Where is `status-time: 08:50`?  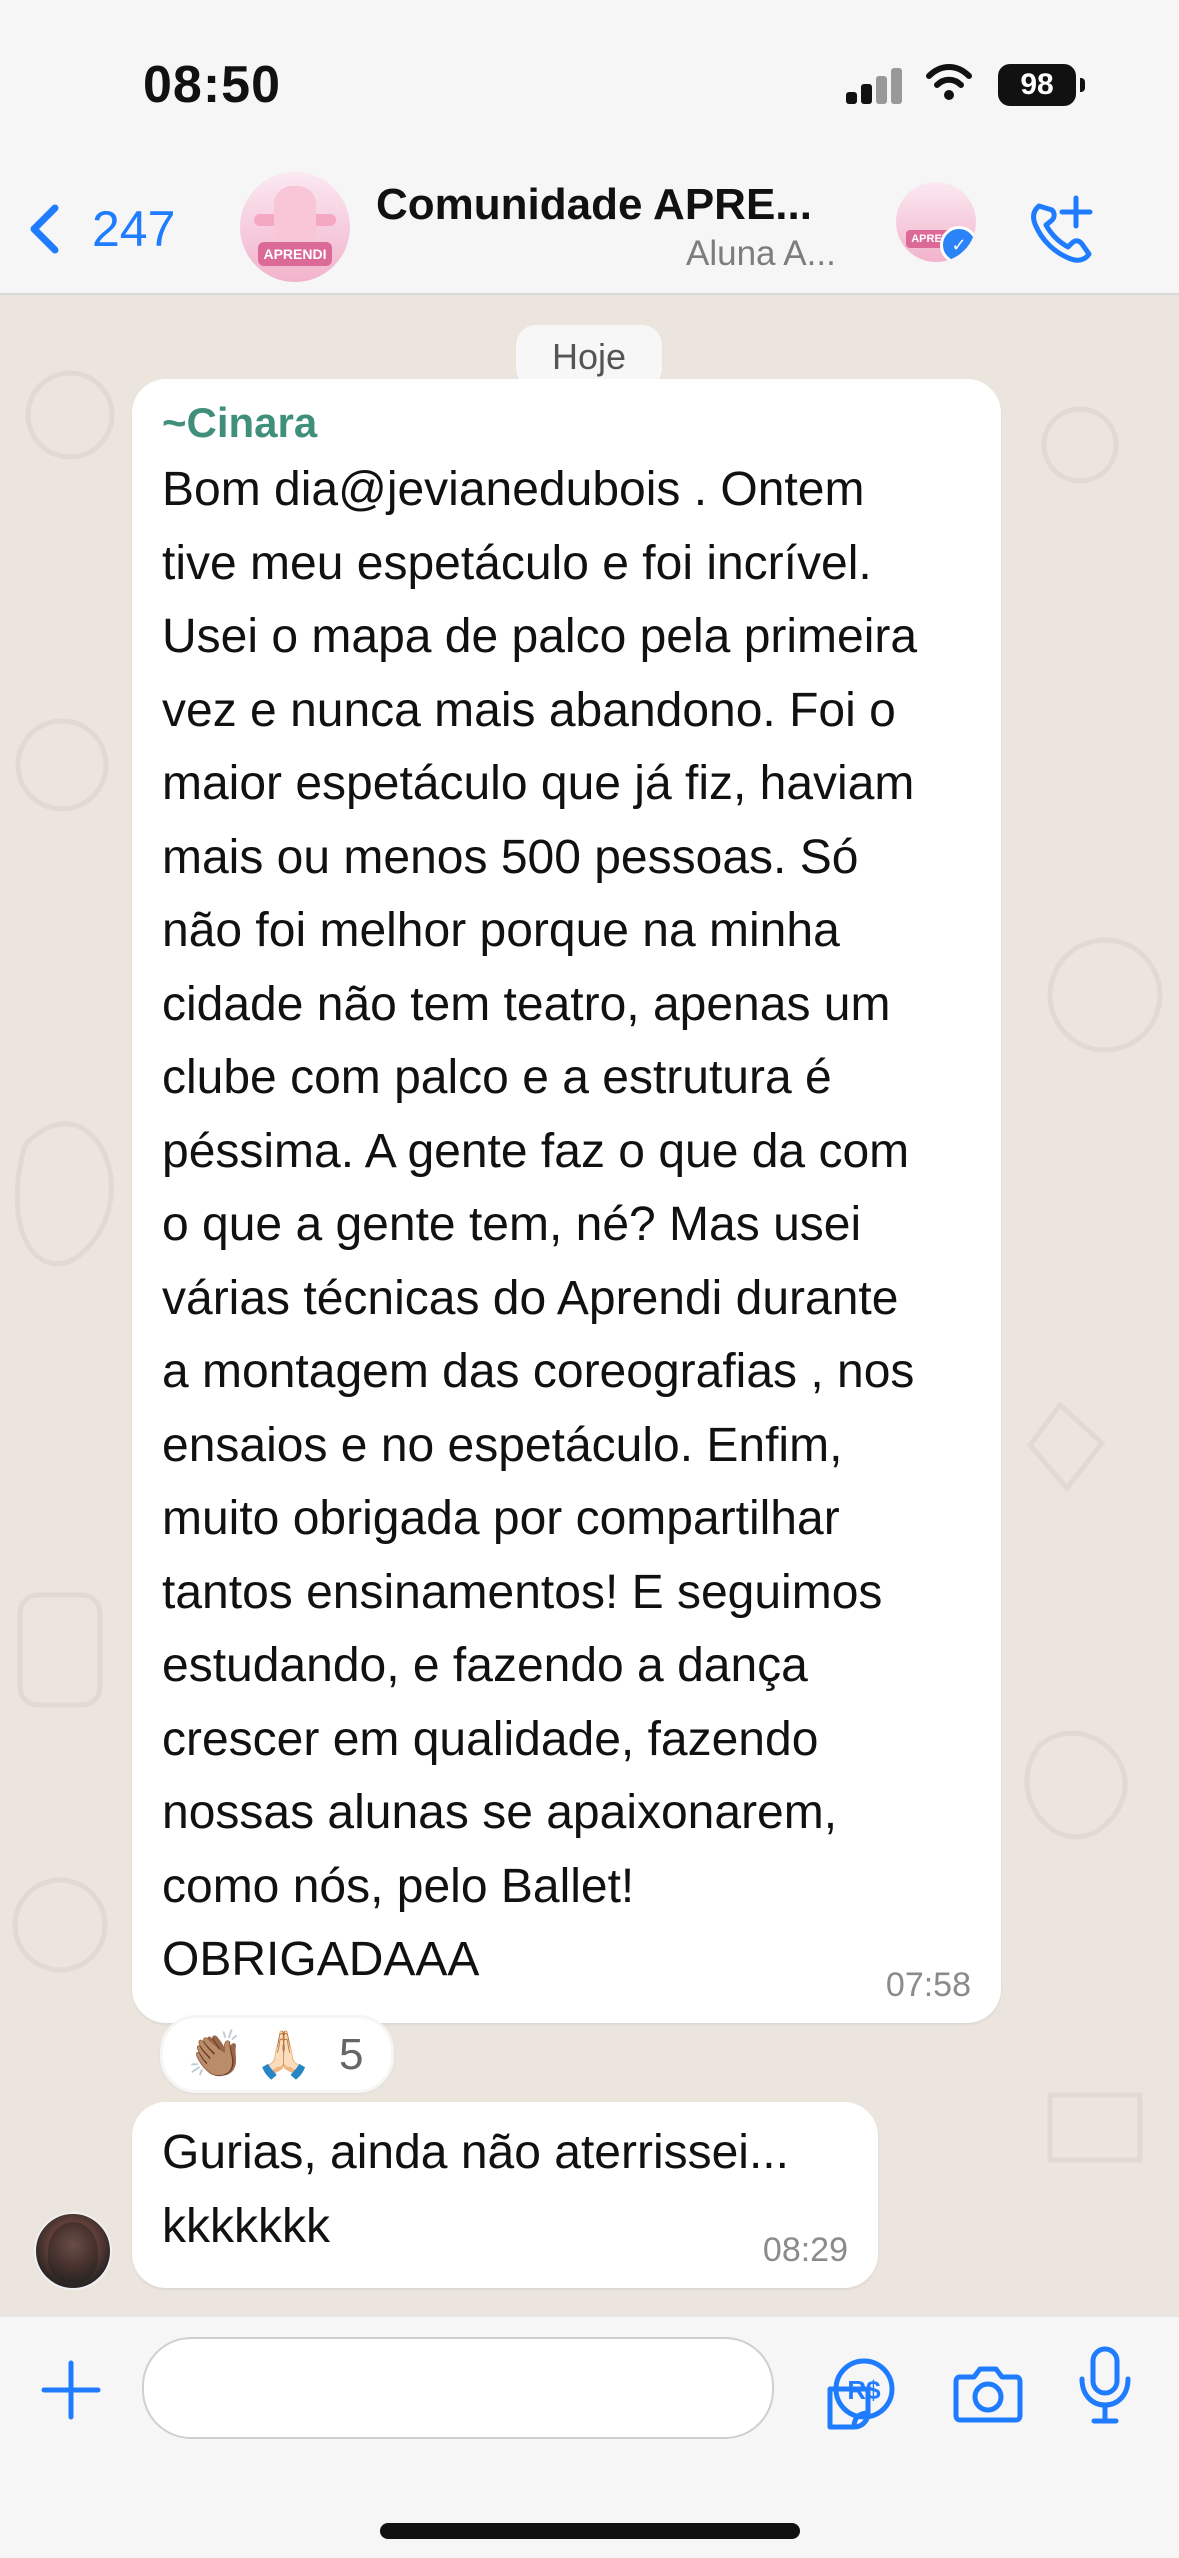 status-time: 08:50 is located at coordinates (212, 85).